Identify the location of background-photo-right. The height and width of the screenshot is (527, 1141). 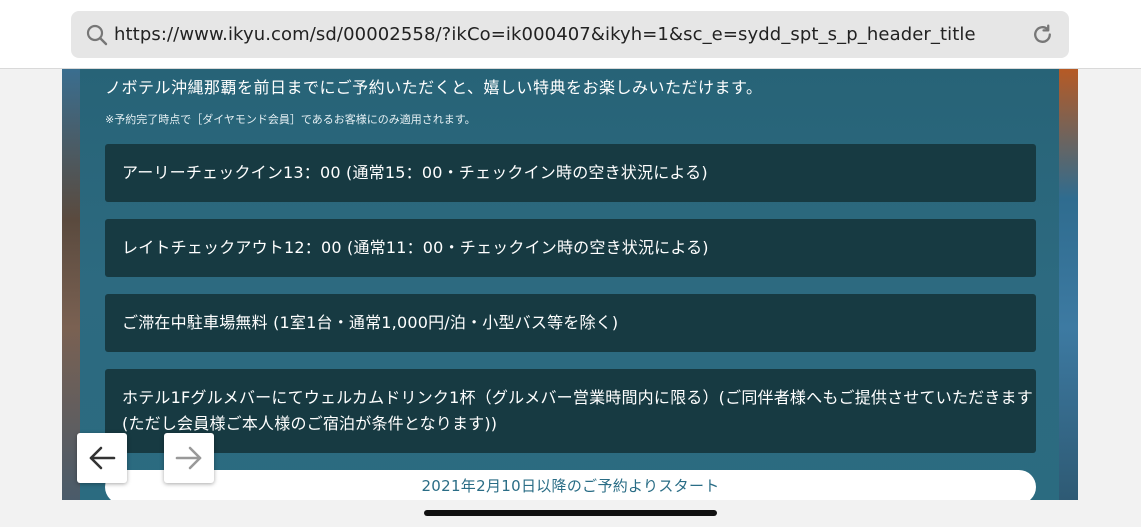
(1068, 284).